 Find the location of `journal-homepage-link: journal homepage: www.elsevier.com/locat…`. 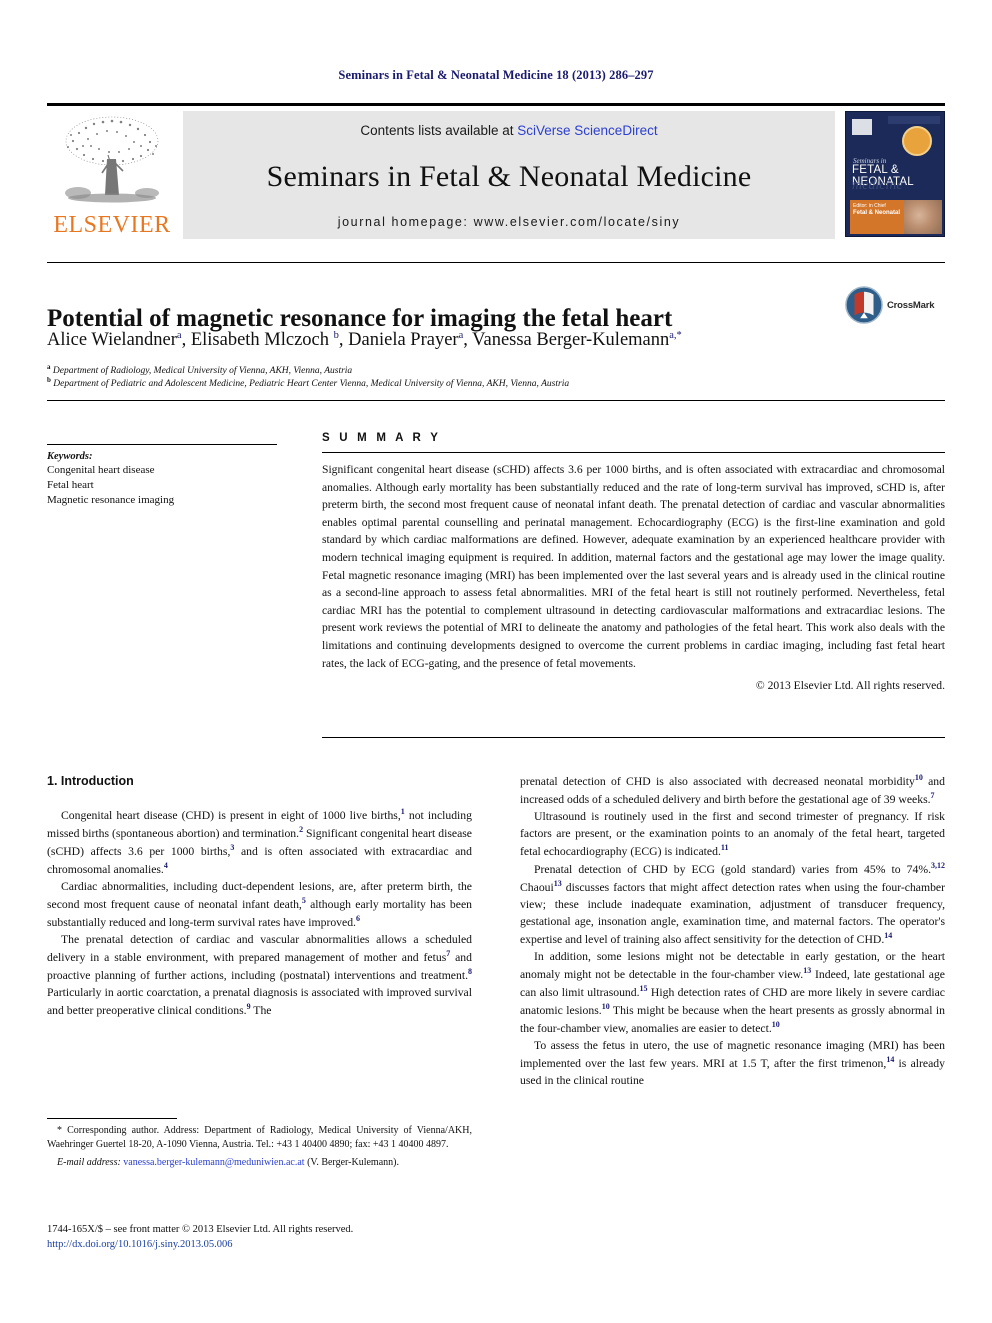

journal-homepage-link: journal homepage: www.elsevier.com/locat… is located at coordinates (509, 222).